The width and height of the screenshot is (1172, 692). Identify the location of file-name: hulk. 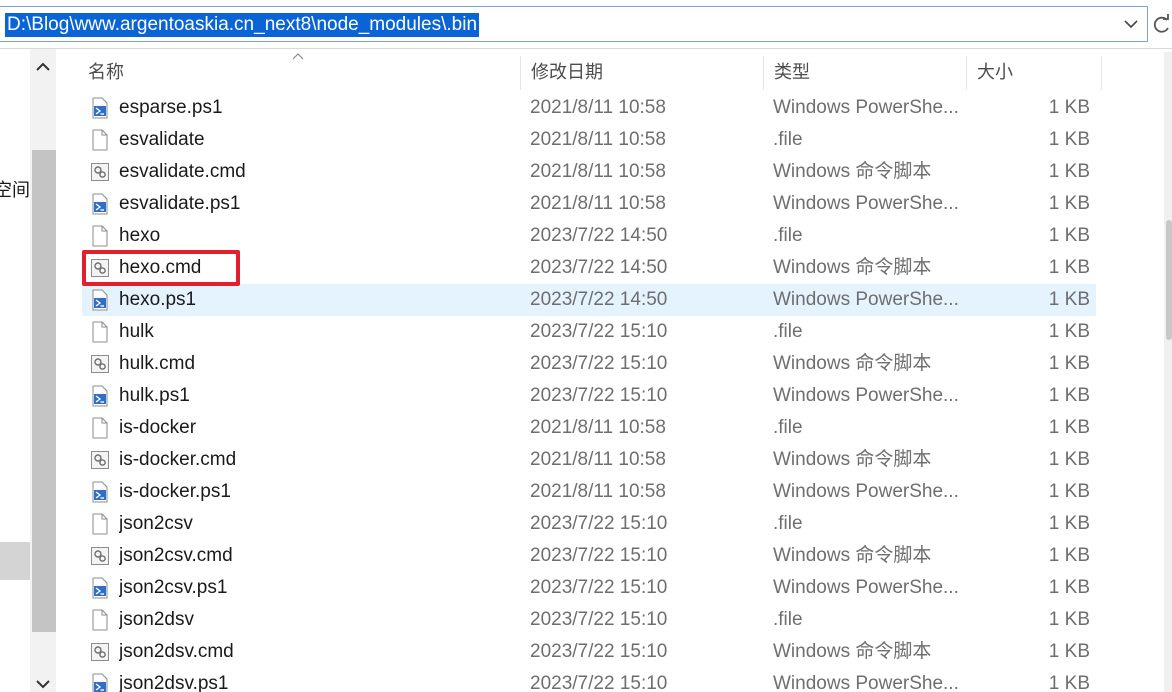
(136, 331).